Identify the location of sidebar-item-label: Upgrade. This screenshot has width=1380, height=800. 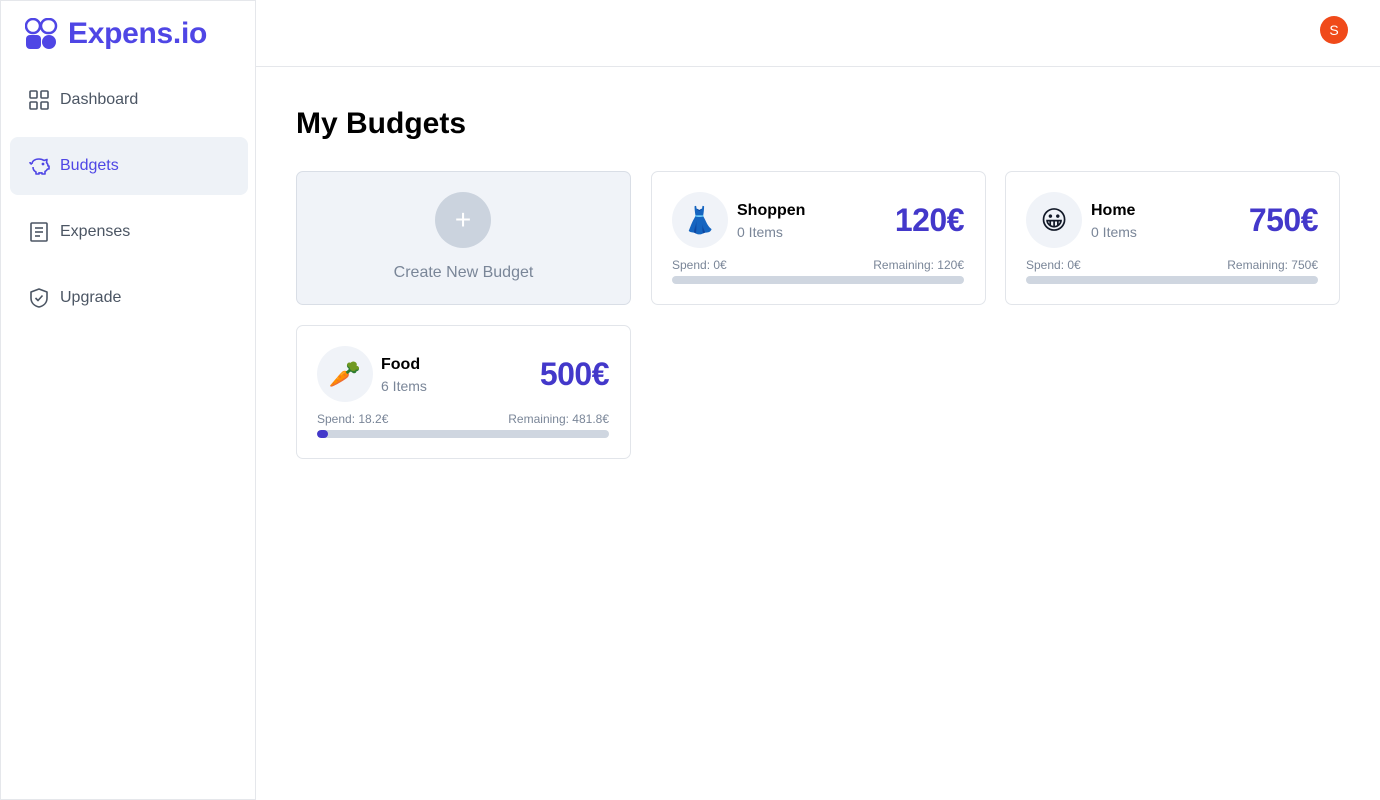
(91, 297).